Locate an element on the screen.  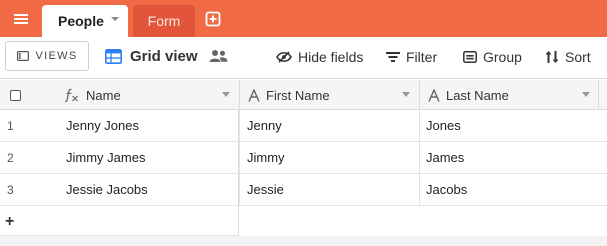
hamburger-icon is located at coordinates (21, 19).